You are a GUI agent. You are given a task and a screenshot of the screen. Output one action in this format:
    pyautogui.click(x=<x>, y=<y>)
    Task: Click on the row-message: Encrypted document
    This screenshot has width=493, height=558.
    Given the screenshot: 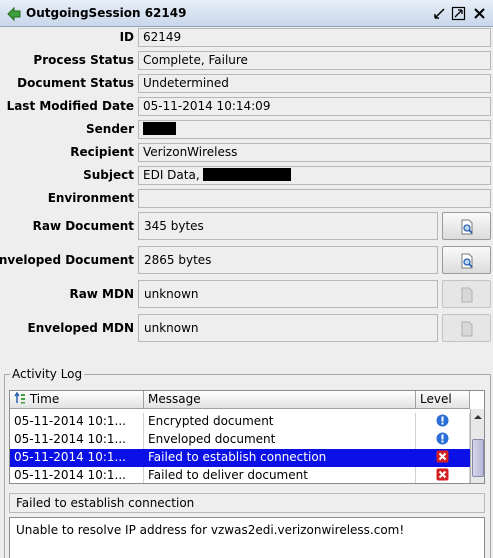 What is the action you would take?
    pyautogui.click(x=280, y=422)
    